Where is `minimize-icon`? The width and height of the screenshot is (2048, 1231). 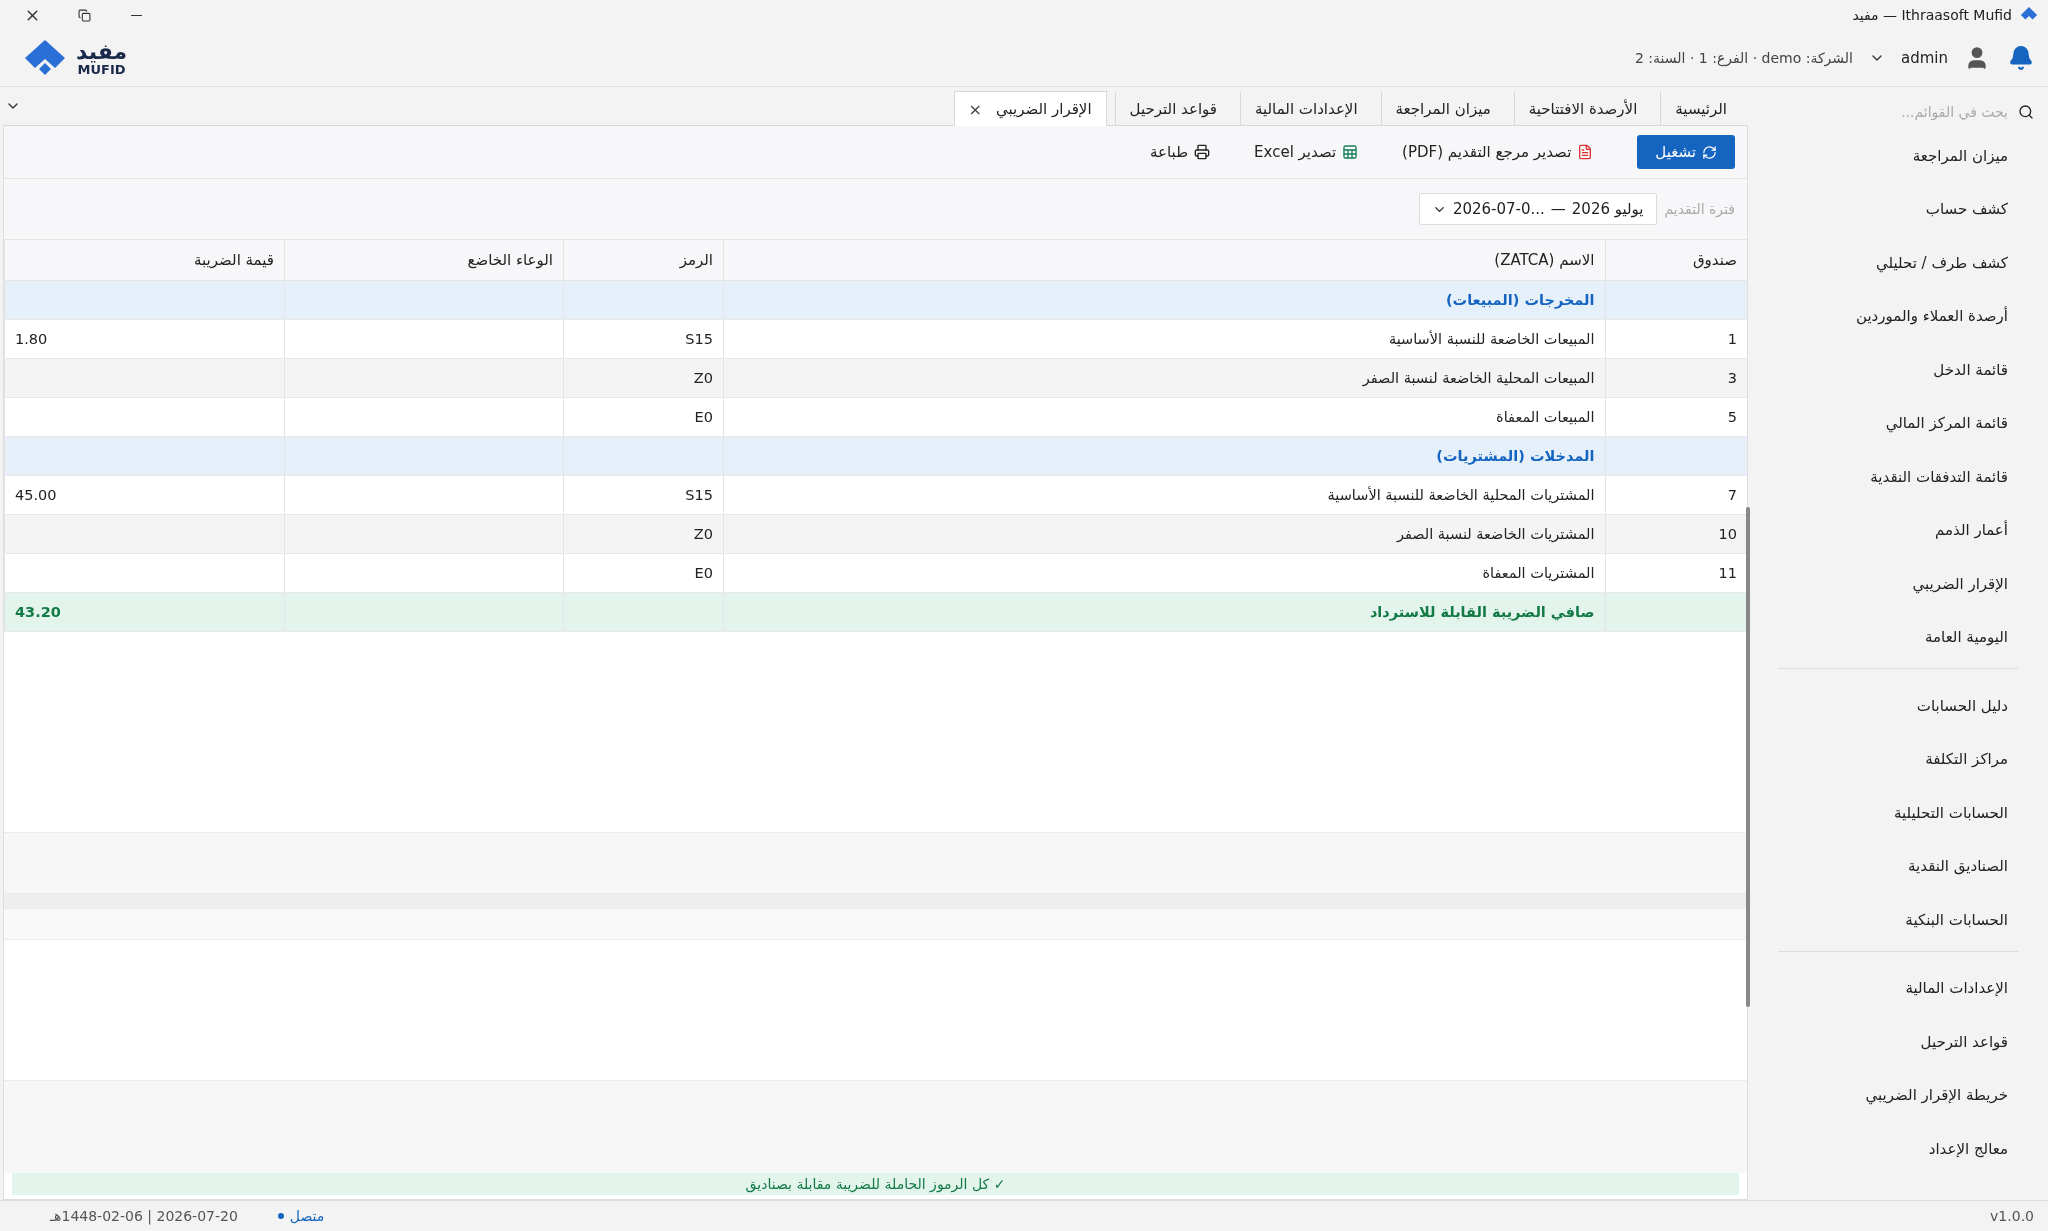
minimize-icon is located at coordinates (136, 15).